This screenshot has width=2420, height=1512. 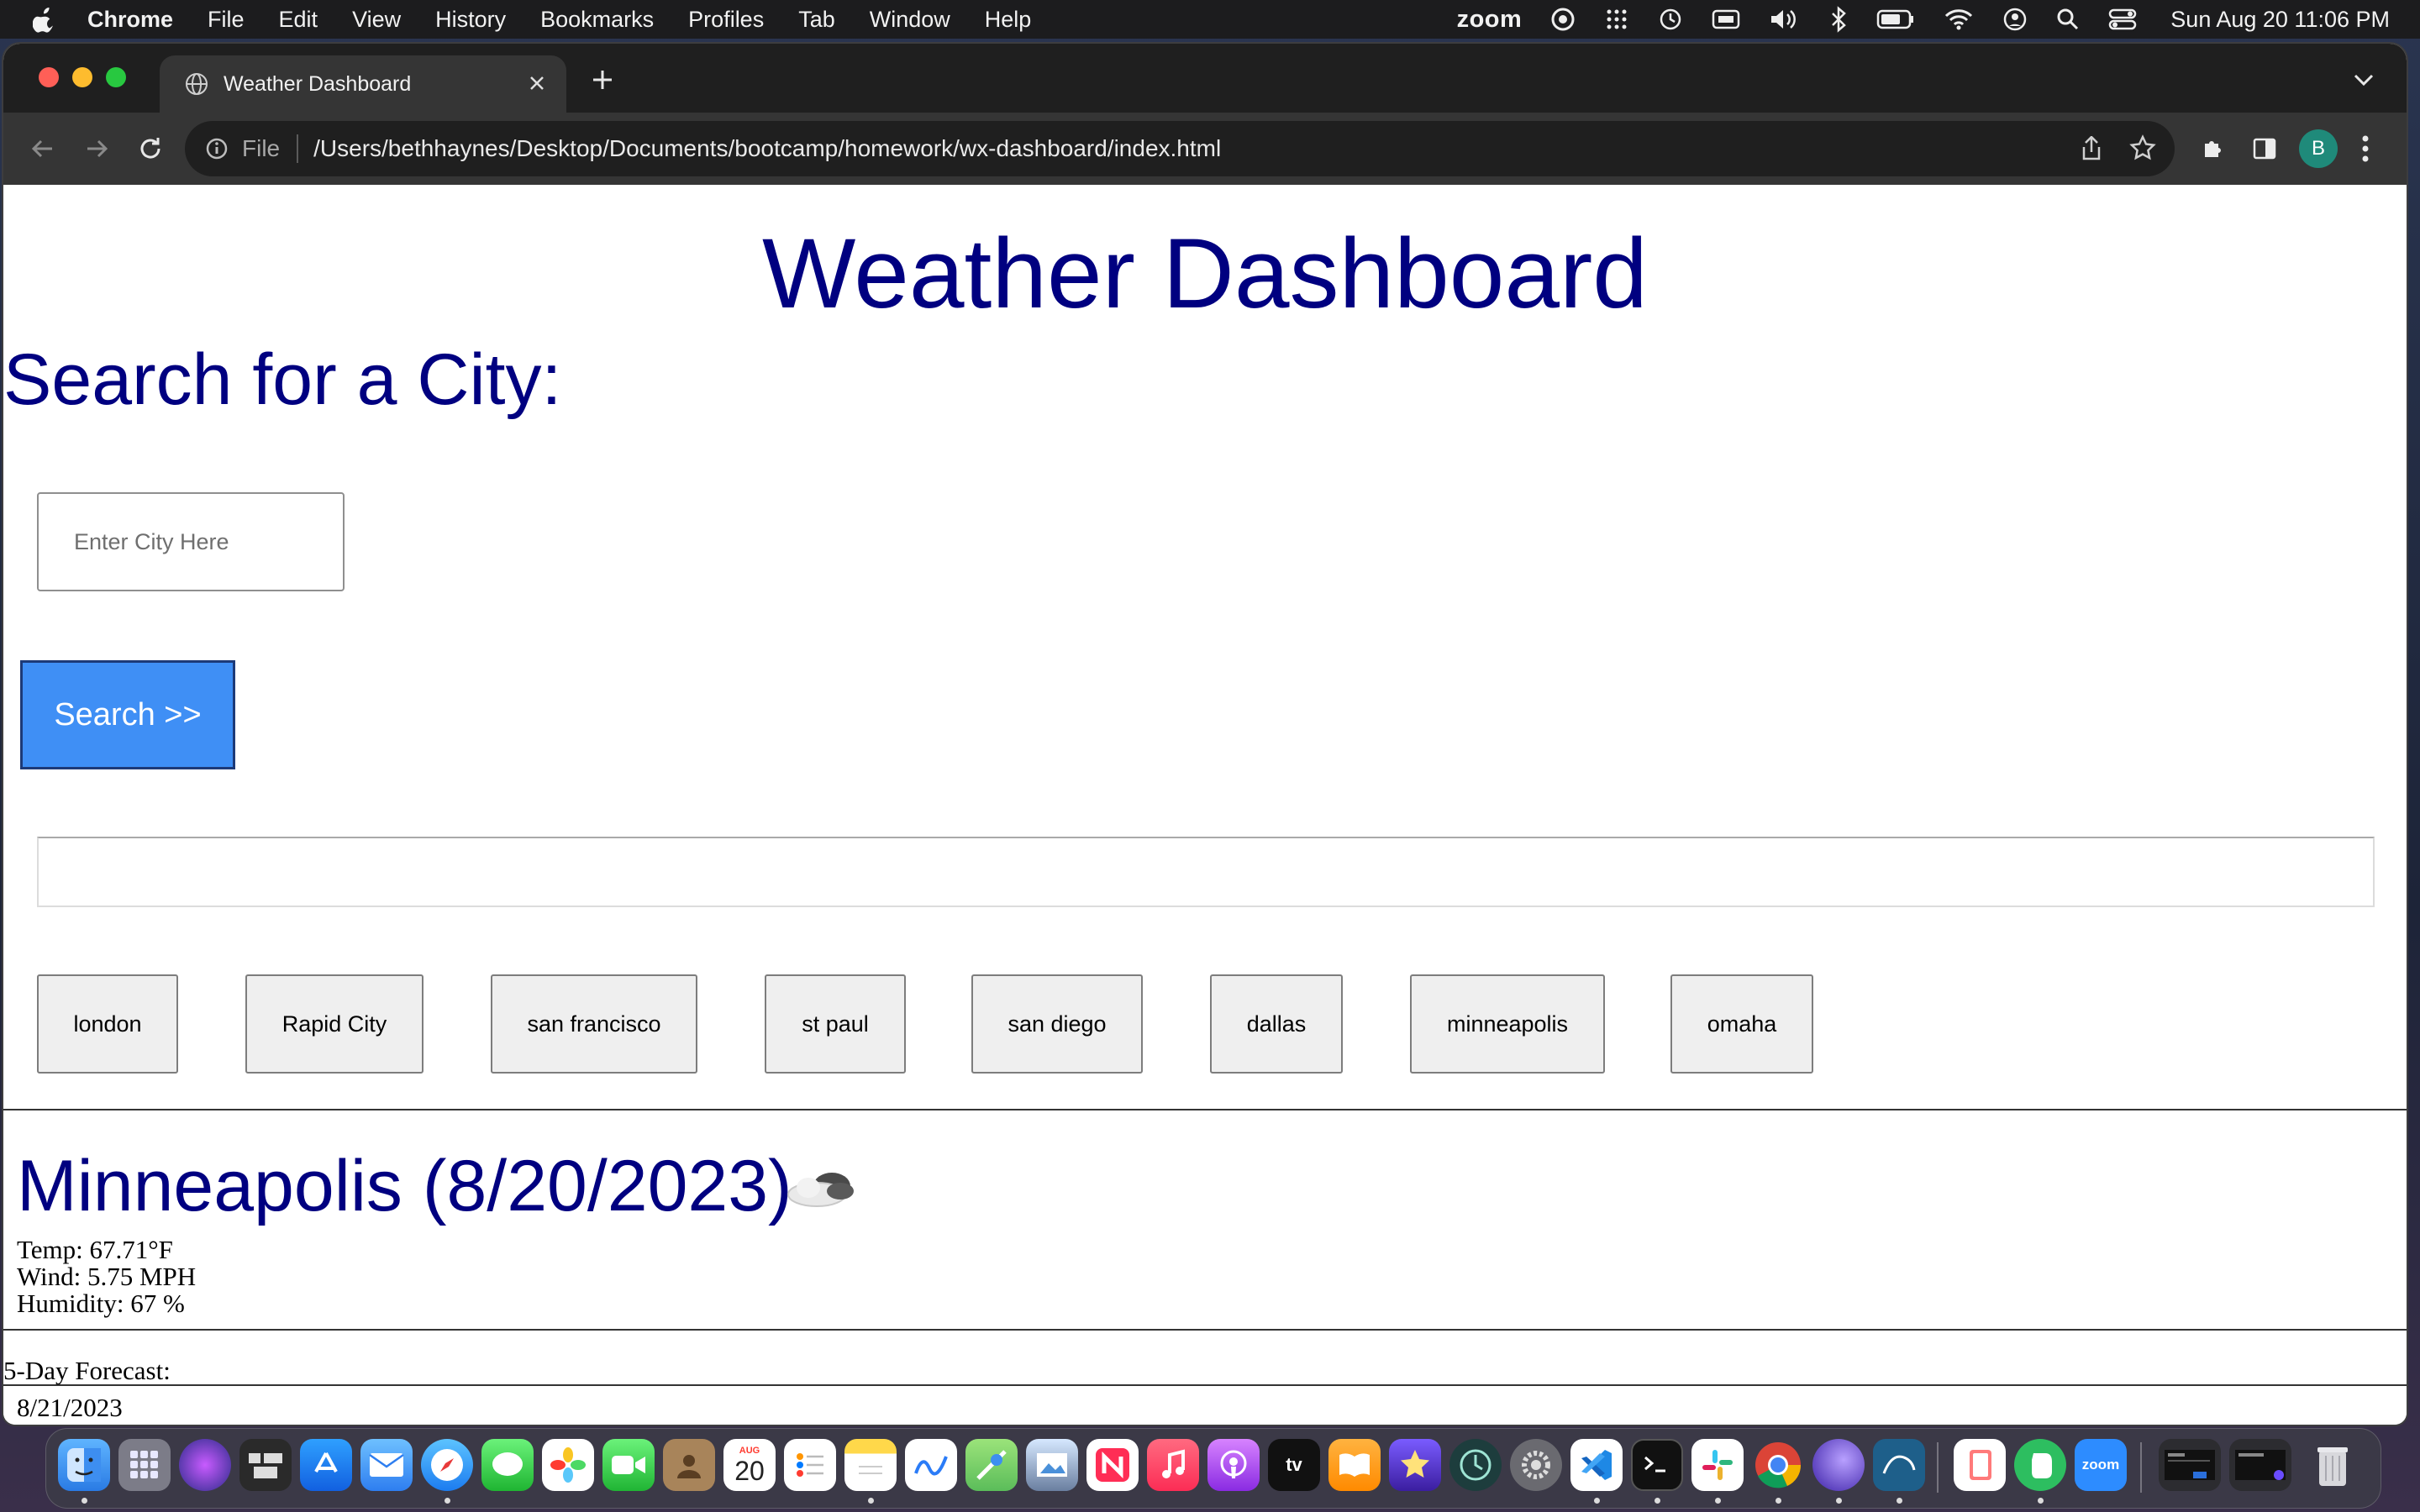 What do you see at coordinates (1726, 19) in the screenshot?
I see `keyboard-input-icon` at bounding box center [1726, 19].